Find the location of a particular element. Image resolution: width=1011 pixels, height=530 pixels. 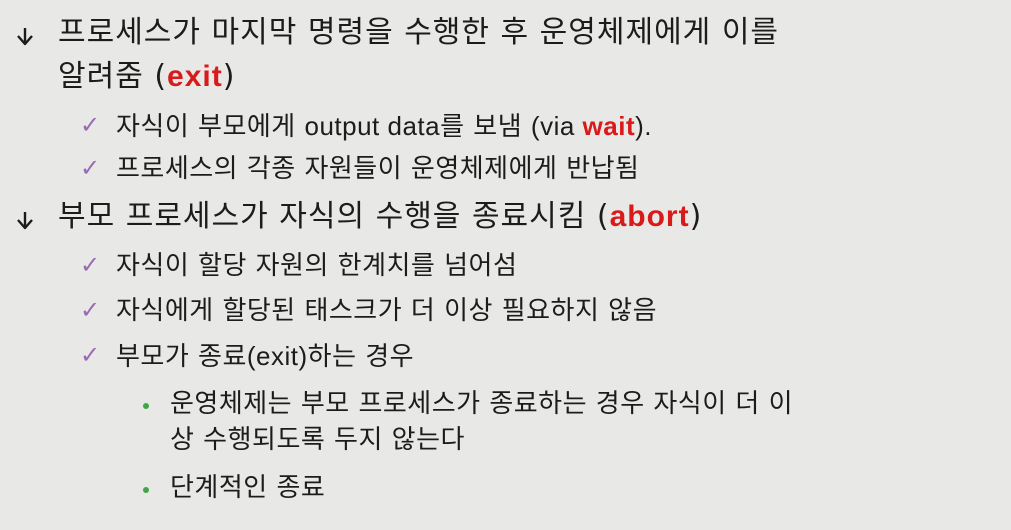

subitem-2-3-tail: 하는 경우 is located at coordinates (361, 357).